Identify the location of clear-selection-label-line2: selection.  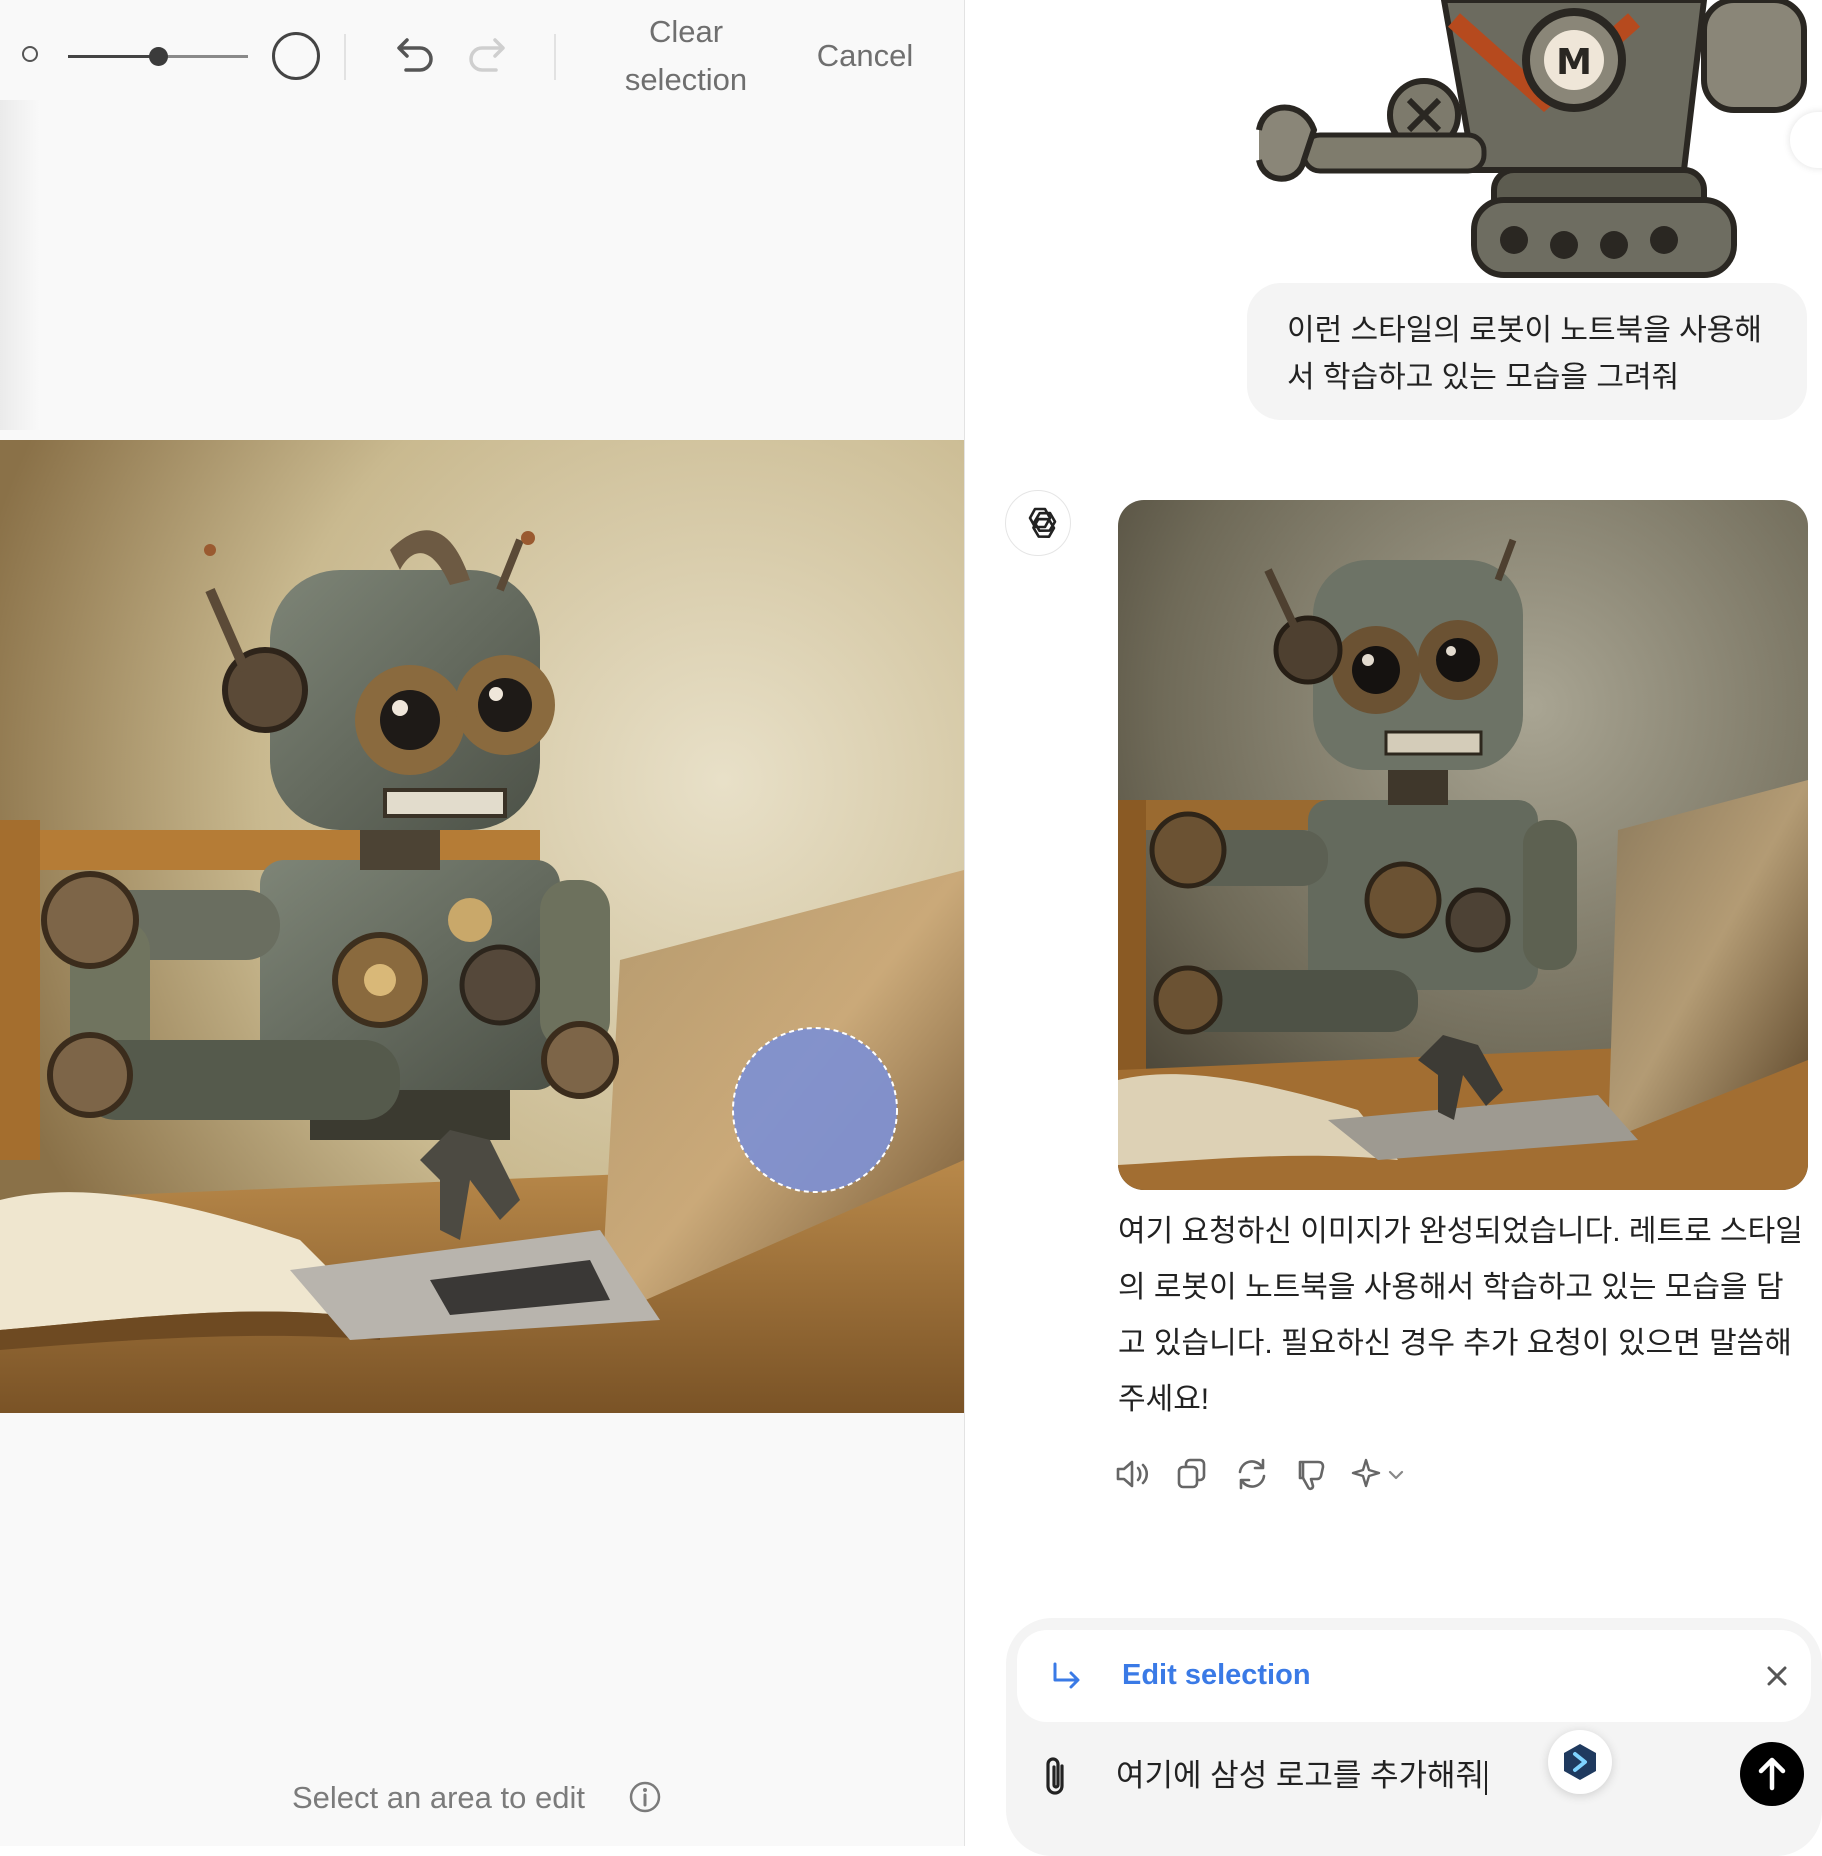
(686, 79).